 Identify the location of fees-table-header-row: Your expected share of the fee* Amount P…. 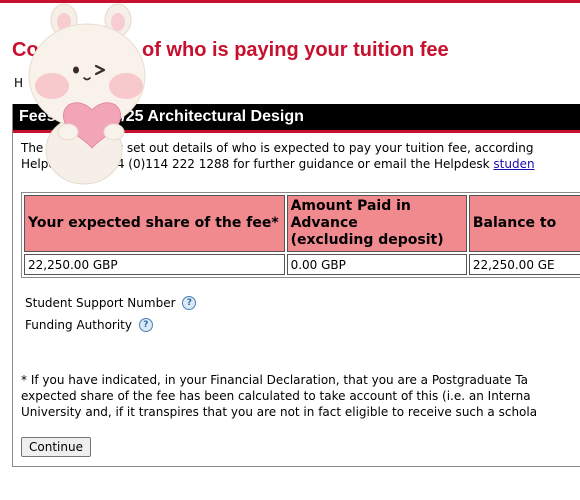
(302, 223).